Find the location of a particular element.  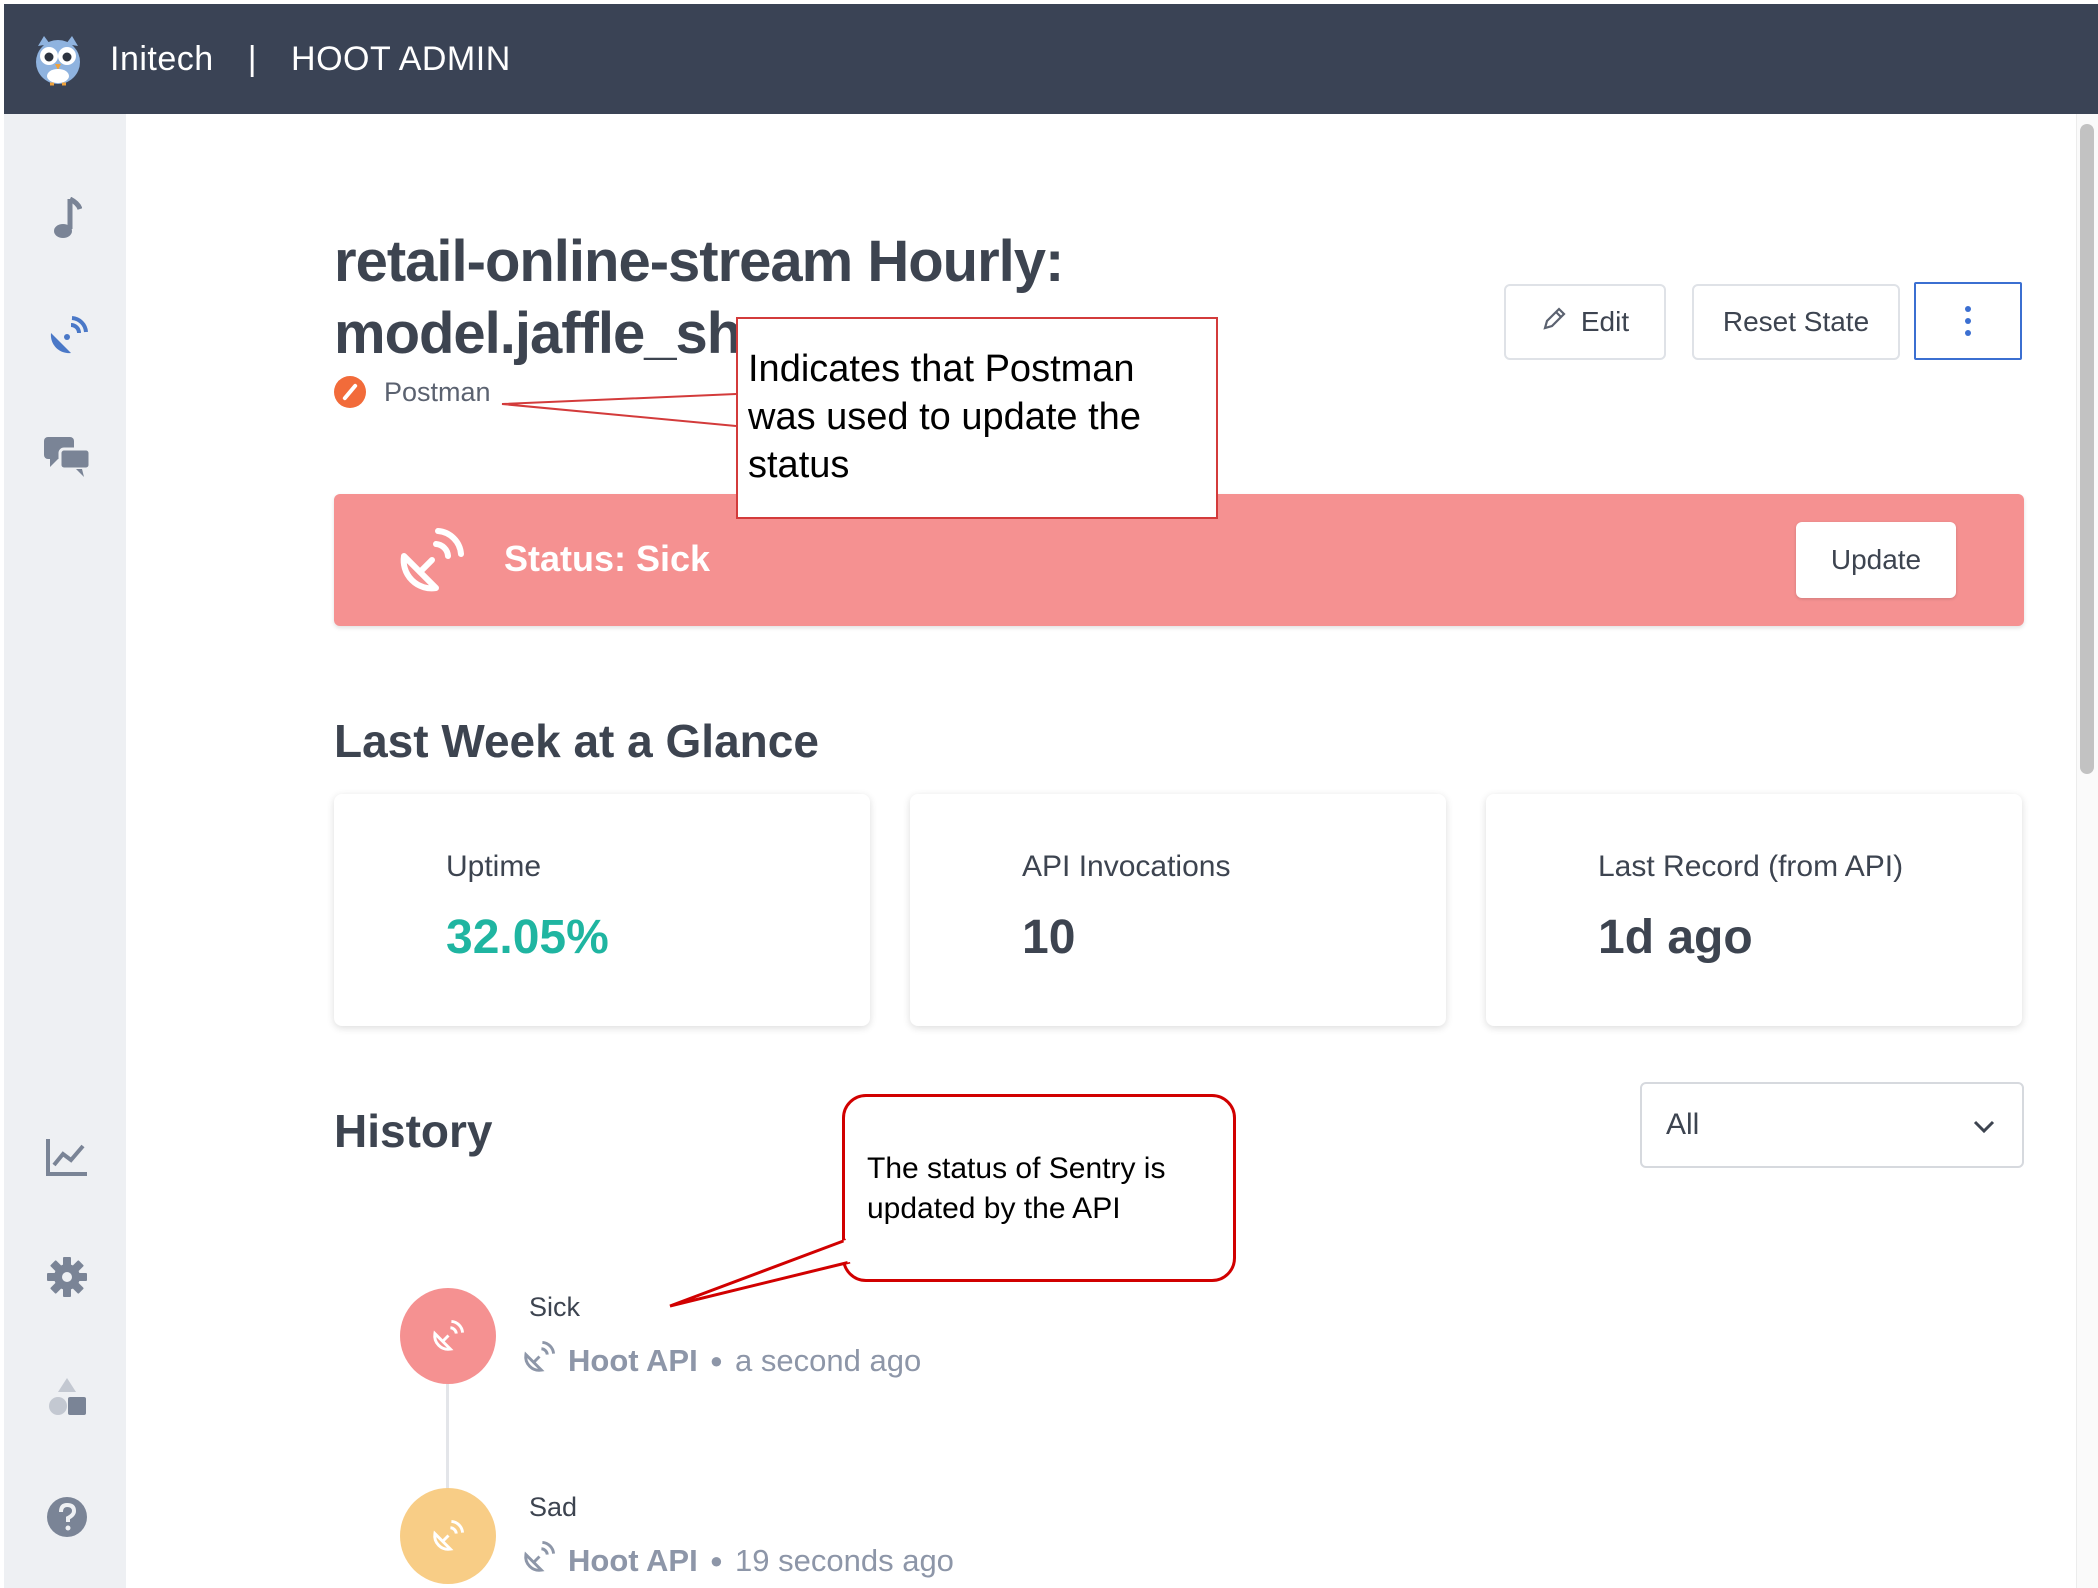

uptime-card: Uptime 32.05% is located at coordinates (602, 910).